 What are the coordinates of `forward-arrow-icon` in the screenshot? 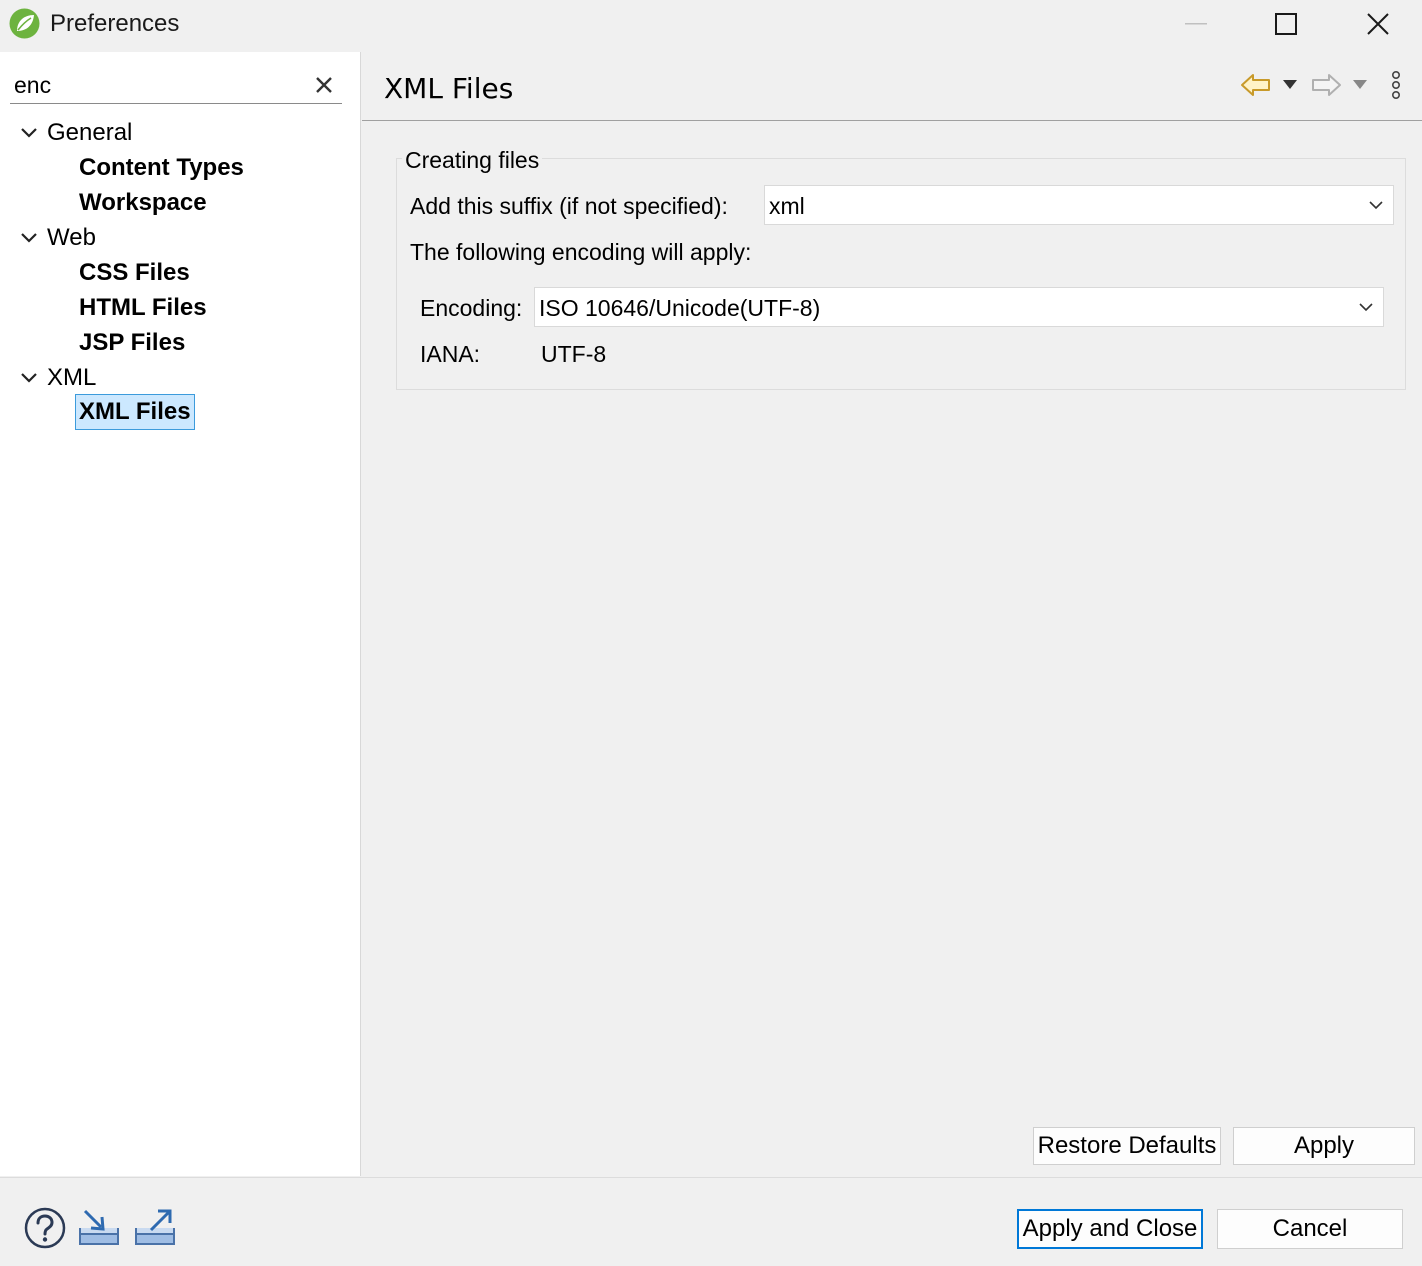 It's located at (1326, 85).